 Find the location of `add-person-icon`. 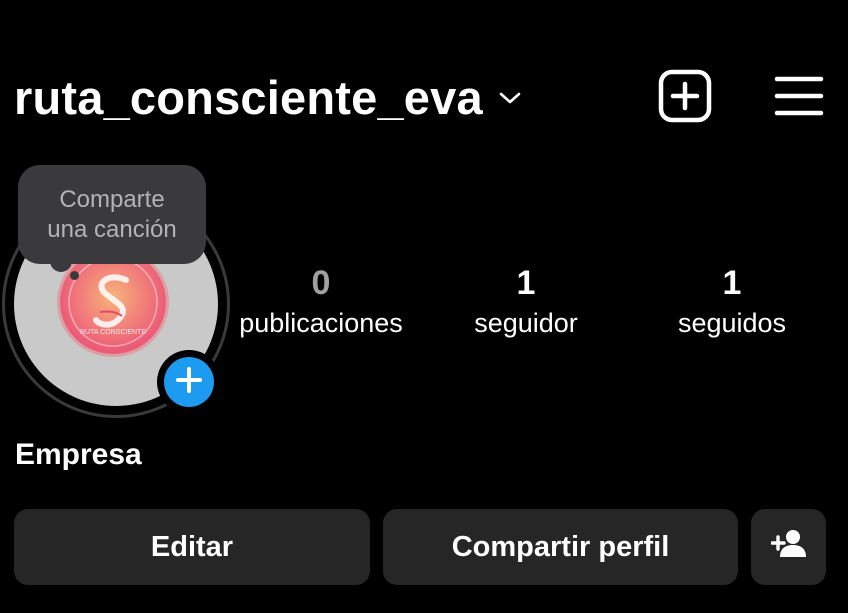

add-person-icon is located at coordinates (788, 547).